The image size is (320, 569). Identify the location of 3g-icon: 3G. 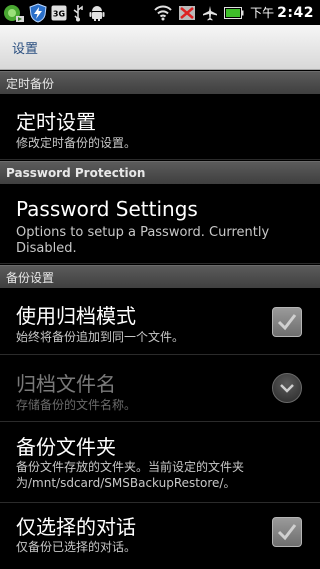
(59, 13).